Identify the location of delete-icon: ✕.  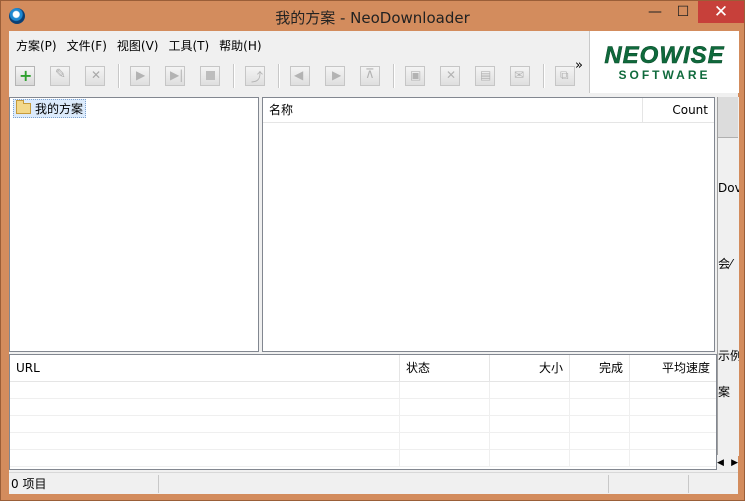
(95, 76).